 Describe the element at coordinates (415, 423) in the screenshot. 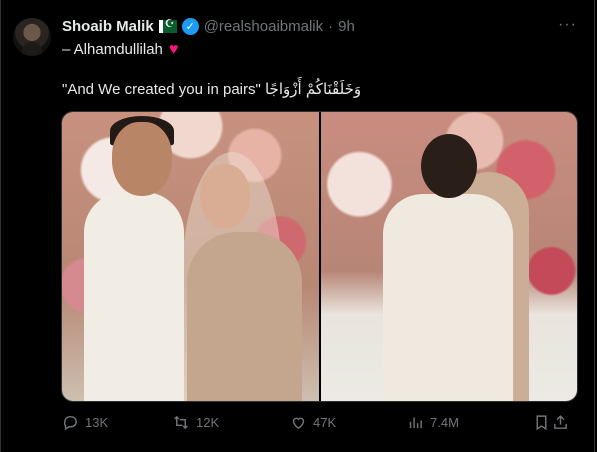

I see `views-icon` at that location.